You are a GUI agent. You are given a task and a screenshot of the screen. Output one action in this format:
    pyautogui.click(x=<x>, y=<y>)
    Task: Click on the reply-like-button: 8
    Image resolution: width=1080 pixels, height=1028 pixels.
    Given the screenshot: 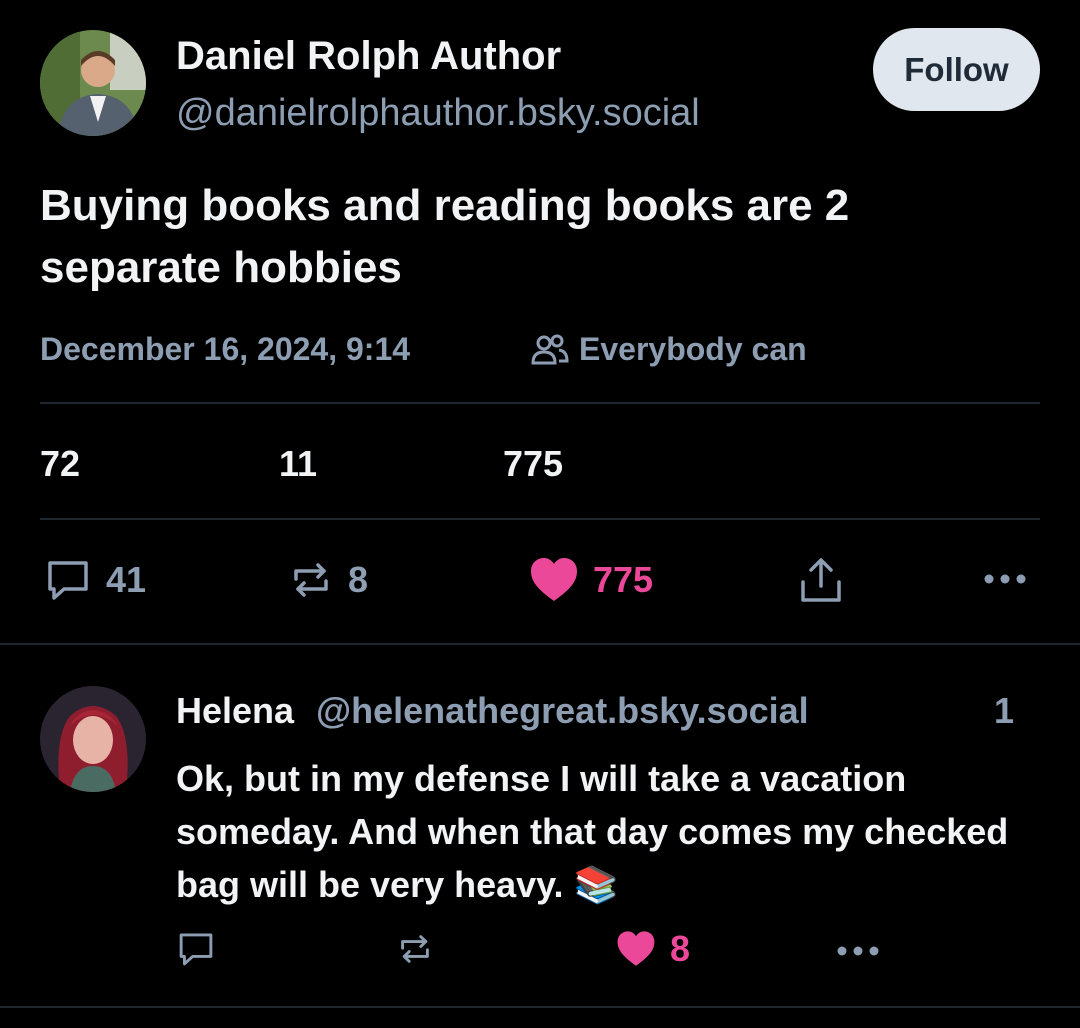 What is the action you would take?
    pyautogui.click(x=653, y=949)
    